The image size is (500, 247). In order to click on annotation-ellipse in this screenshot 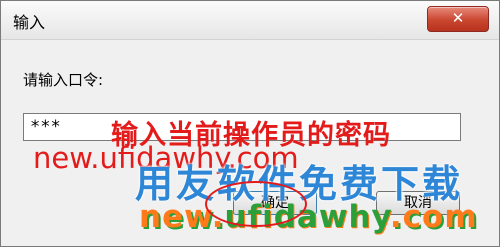, I will do `click(256, 204)`.